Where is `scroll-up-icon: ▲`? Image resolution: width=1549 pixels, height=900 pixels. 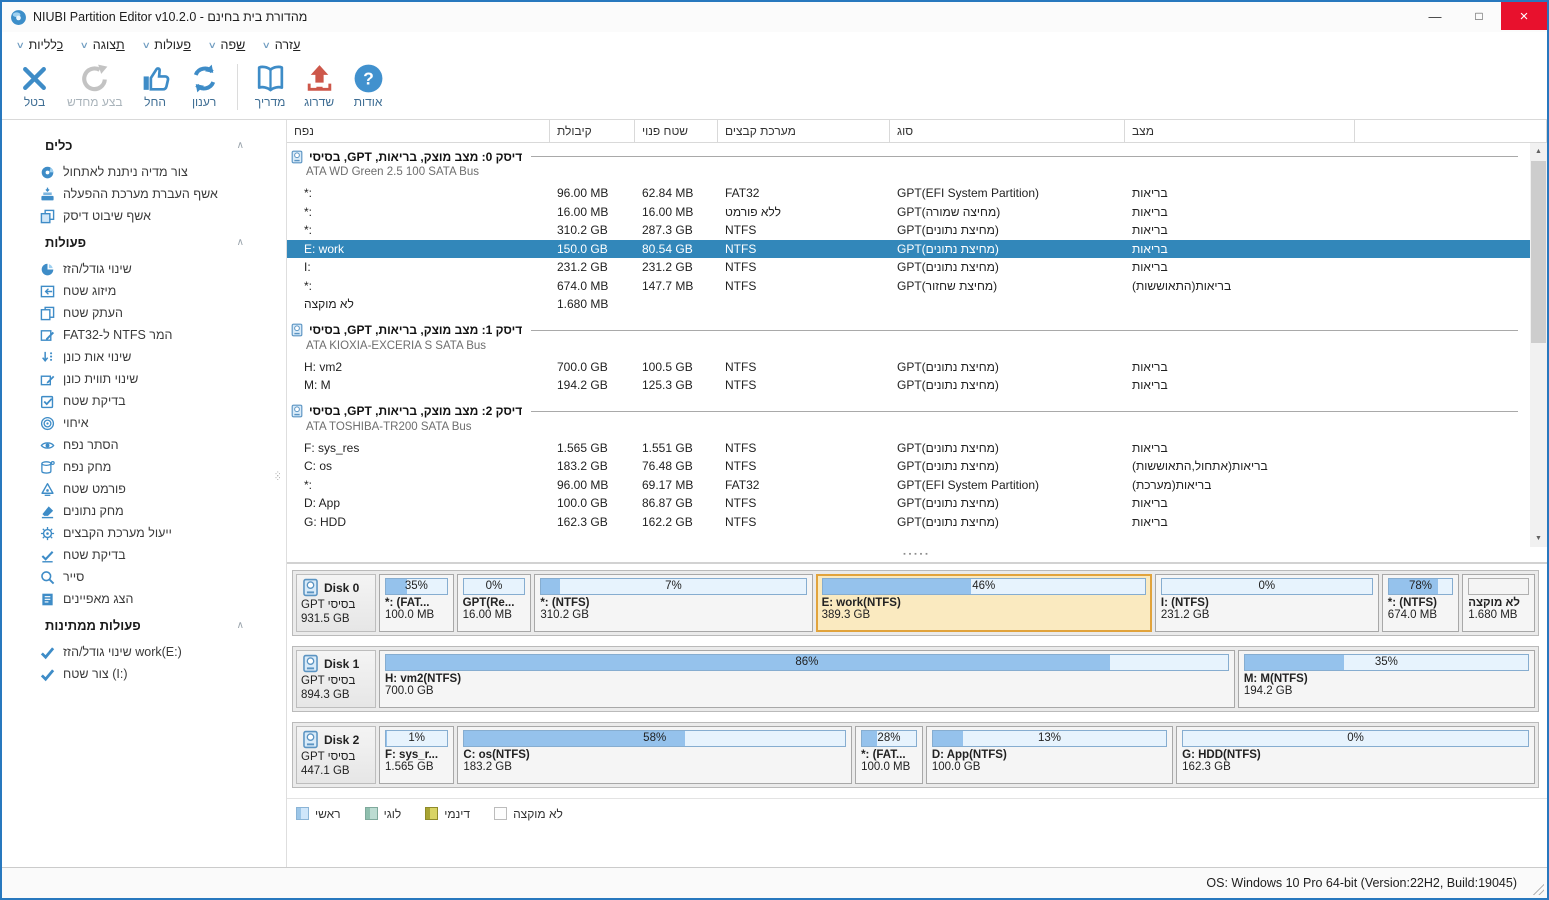 scroll-up-icon: ▲ is located at coordinates (1538, 151).